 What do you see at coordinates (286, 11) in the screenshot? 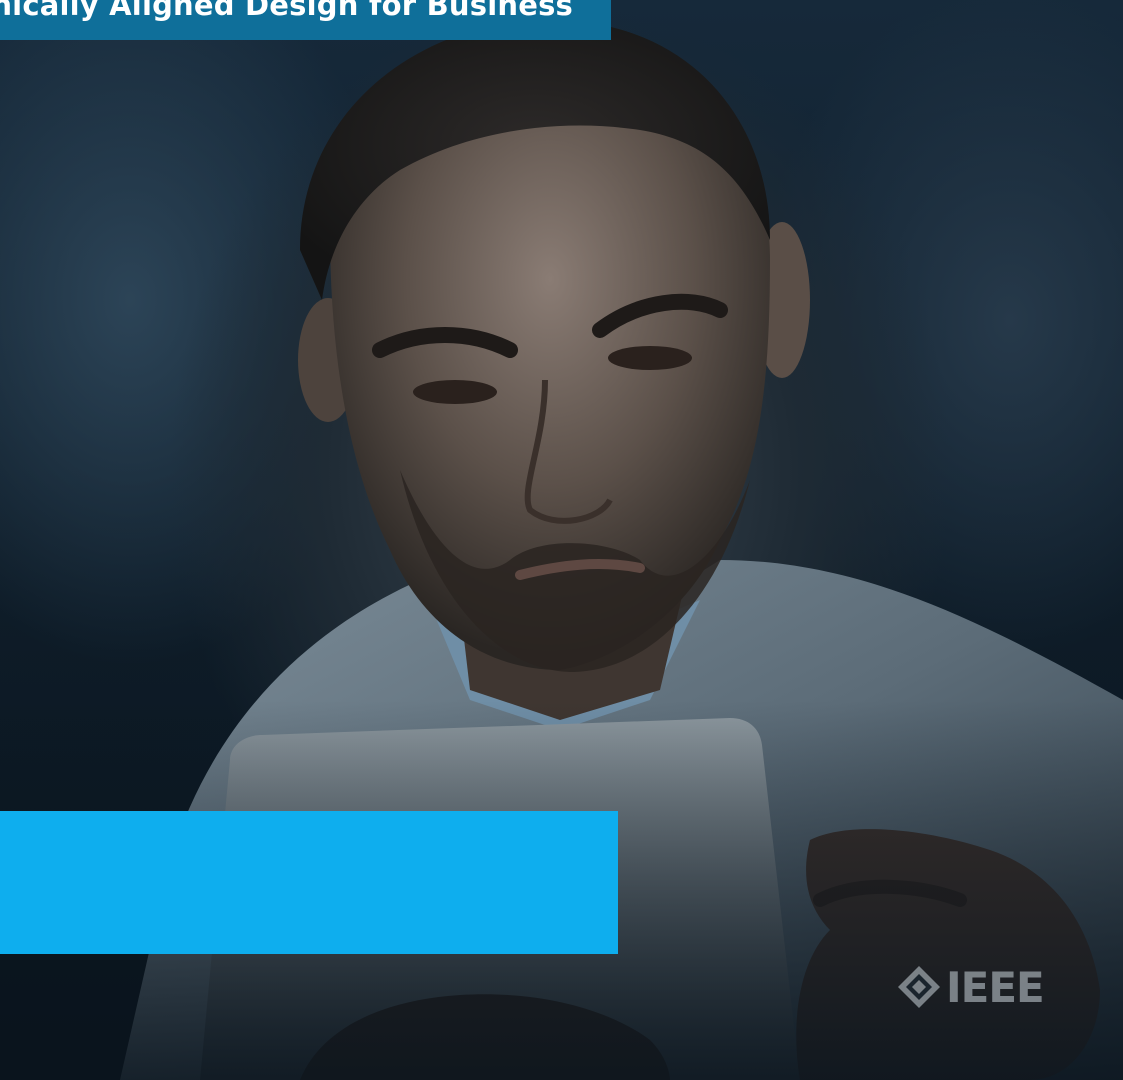
I see `title-text: Ethically Aligned Design for Business` at bounding box center [286, 11].